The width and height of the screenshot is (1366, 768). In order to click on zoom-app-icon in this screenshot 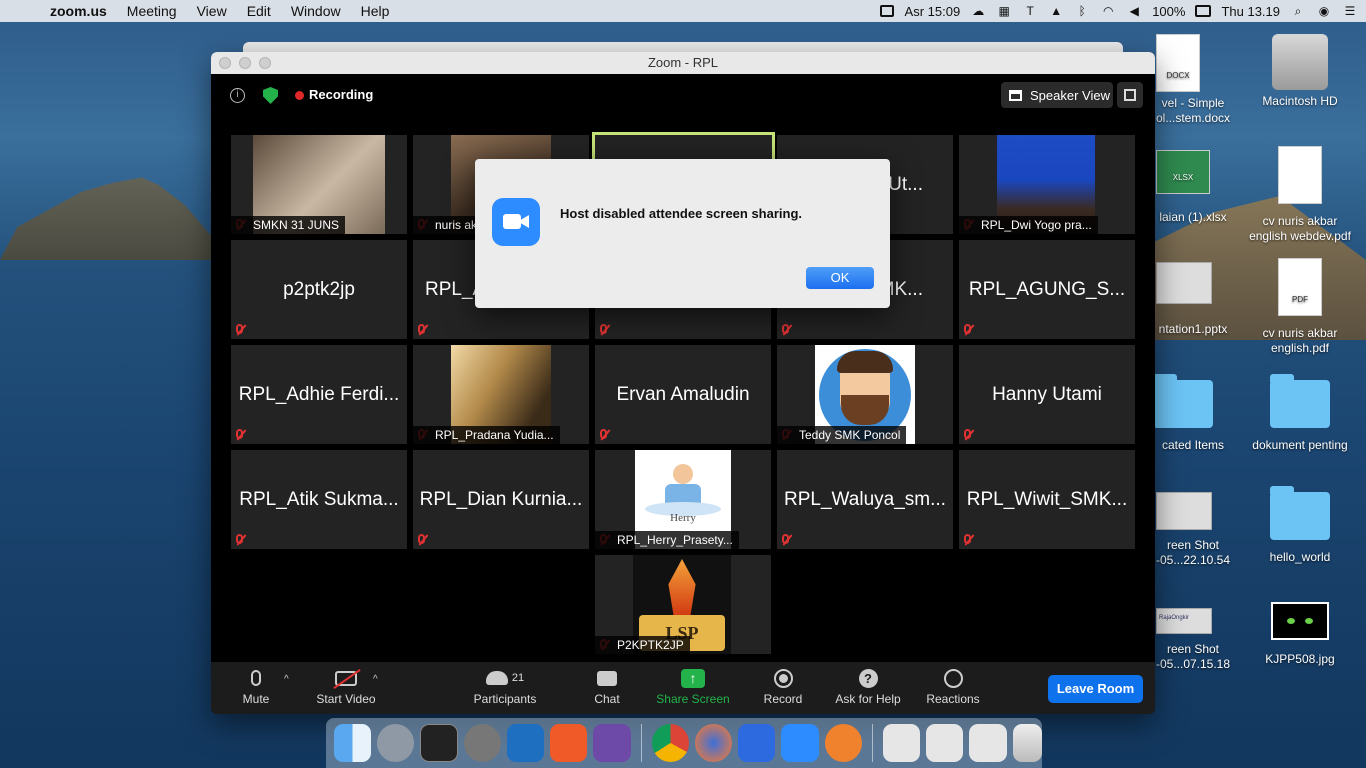, I will do `click(516, 222)`.